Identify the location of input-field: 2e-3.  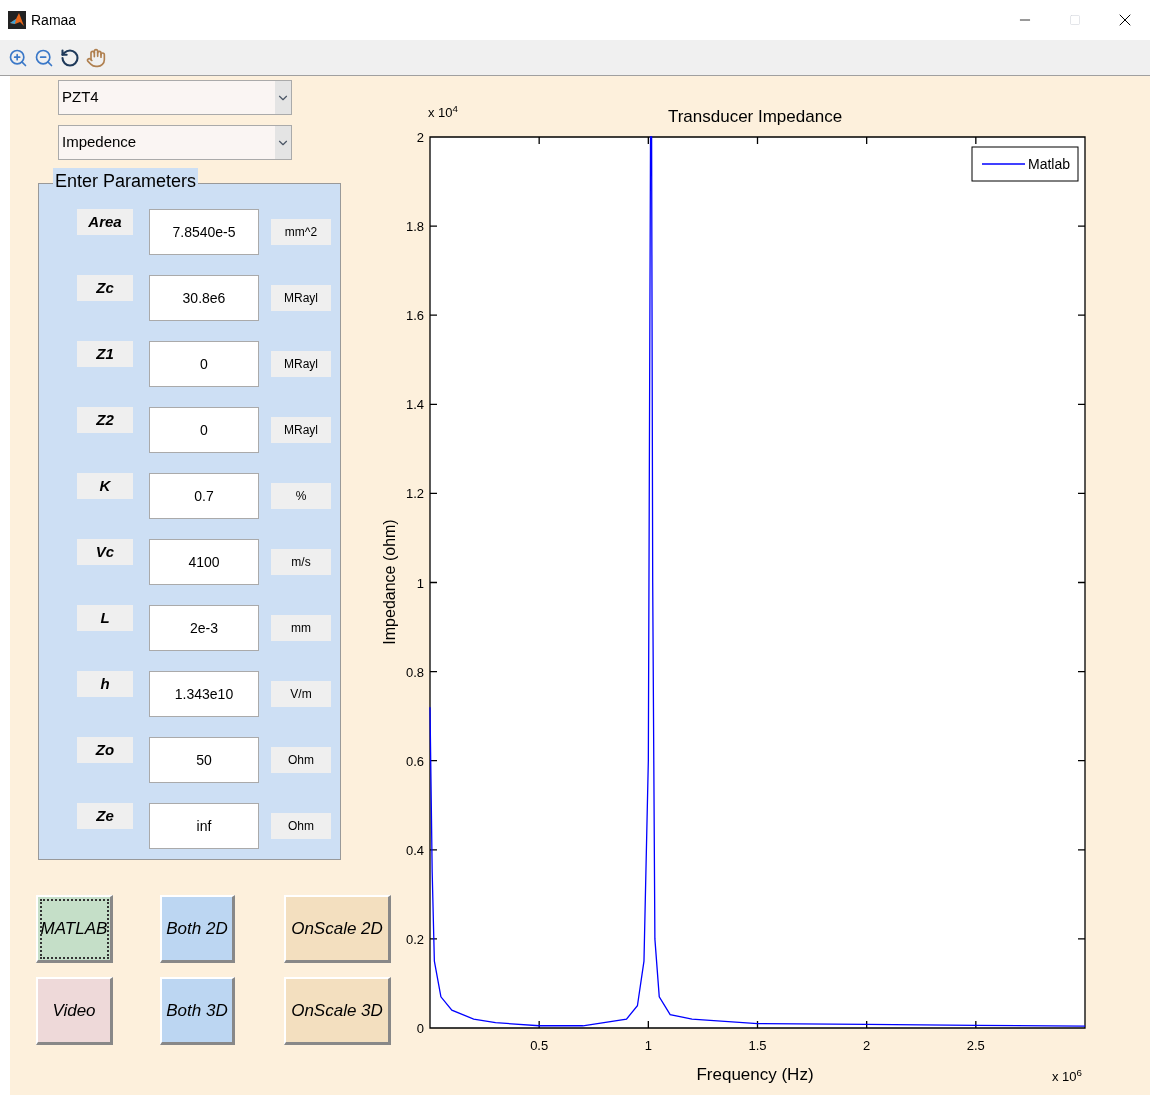
(204, 628).